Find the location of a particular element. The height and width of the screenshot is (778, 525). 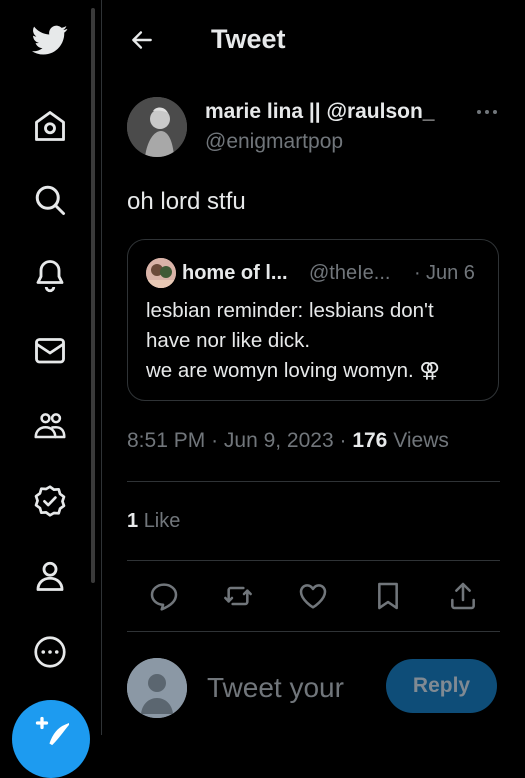

tweet-time: 8:51 PM is located at coordinates (166, 440).